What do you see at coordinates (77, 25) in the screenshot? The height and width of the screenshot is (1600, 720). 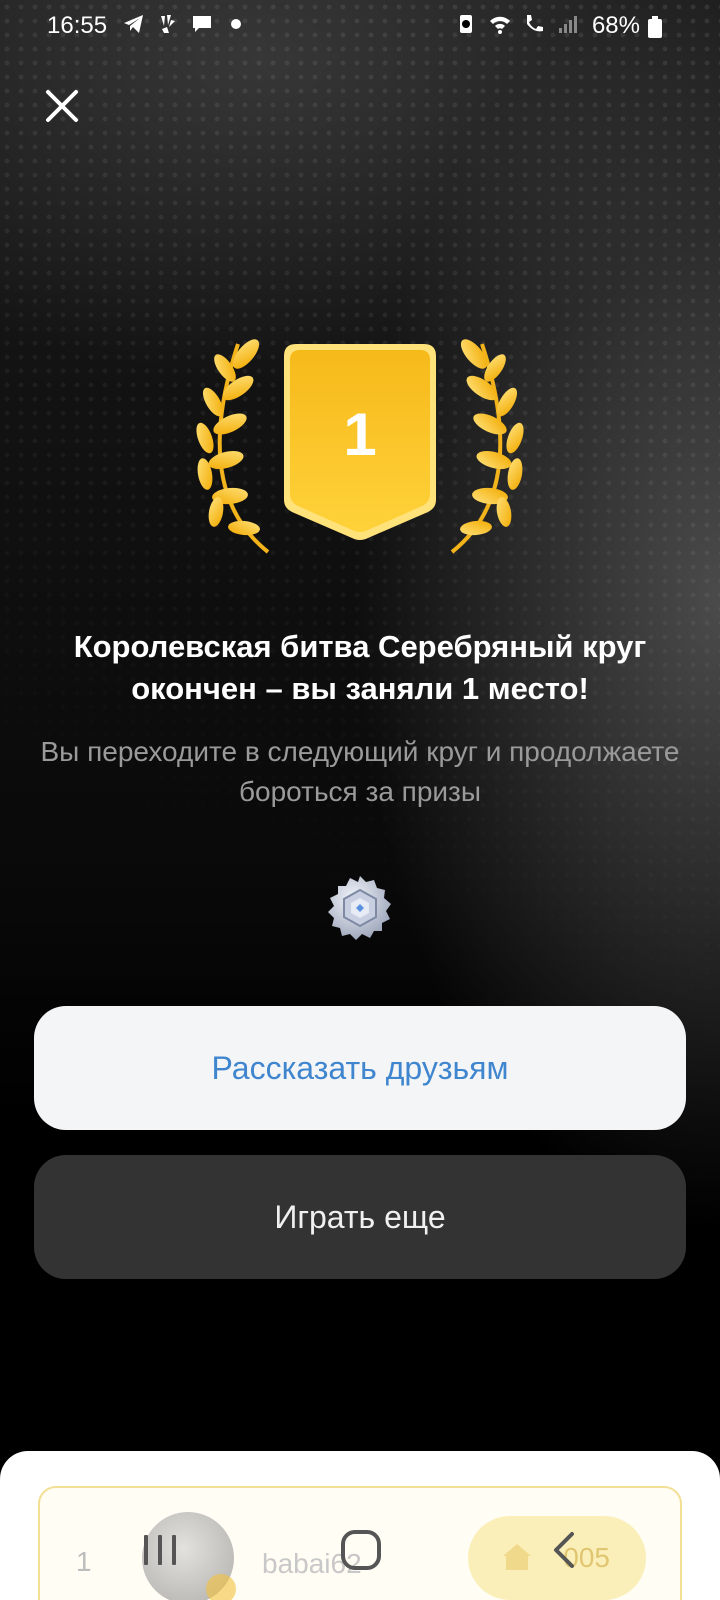 I see `status-time: 16:55` at bounding box center [77, 25].